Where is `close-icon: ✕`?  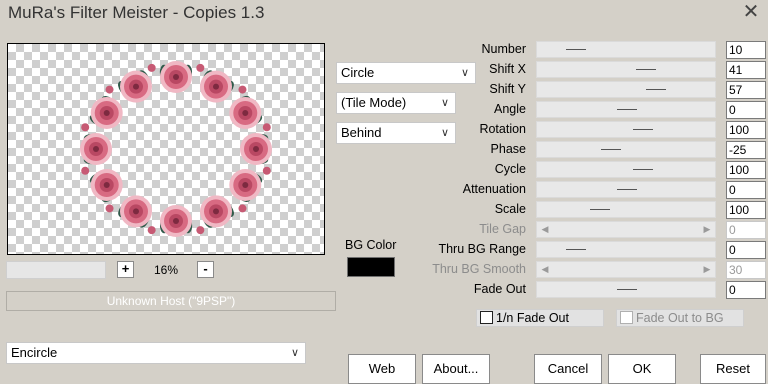 close-icon: ✕ is located at coordinates (751, 13).